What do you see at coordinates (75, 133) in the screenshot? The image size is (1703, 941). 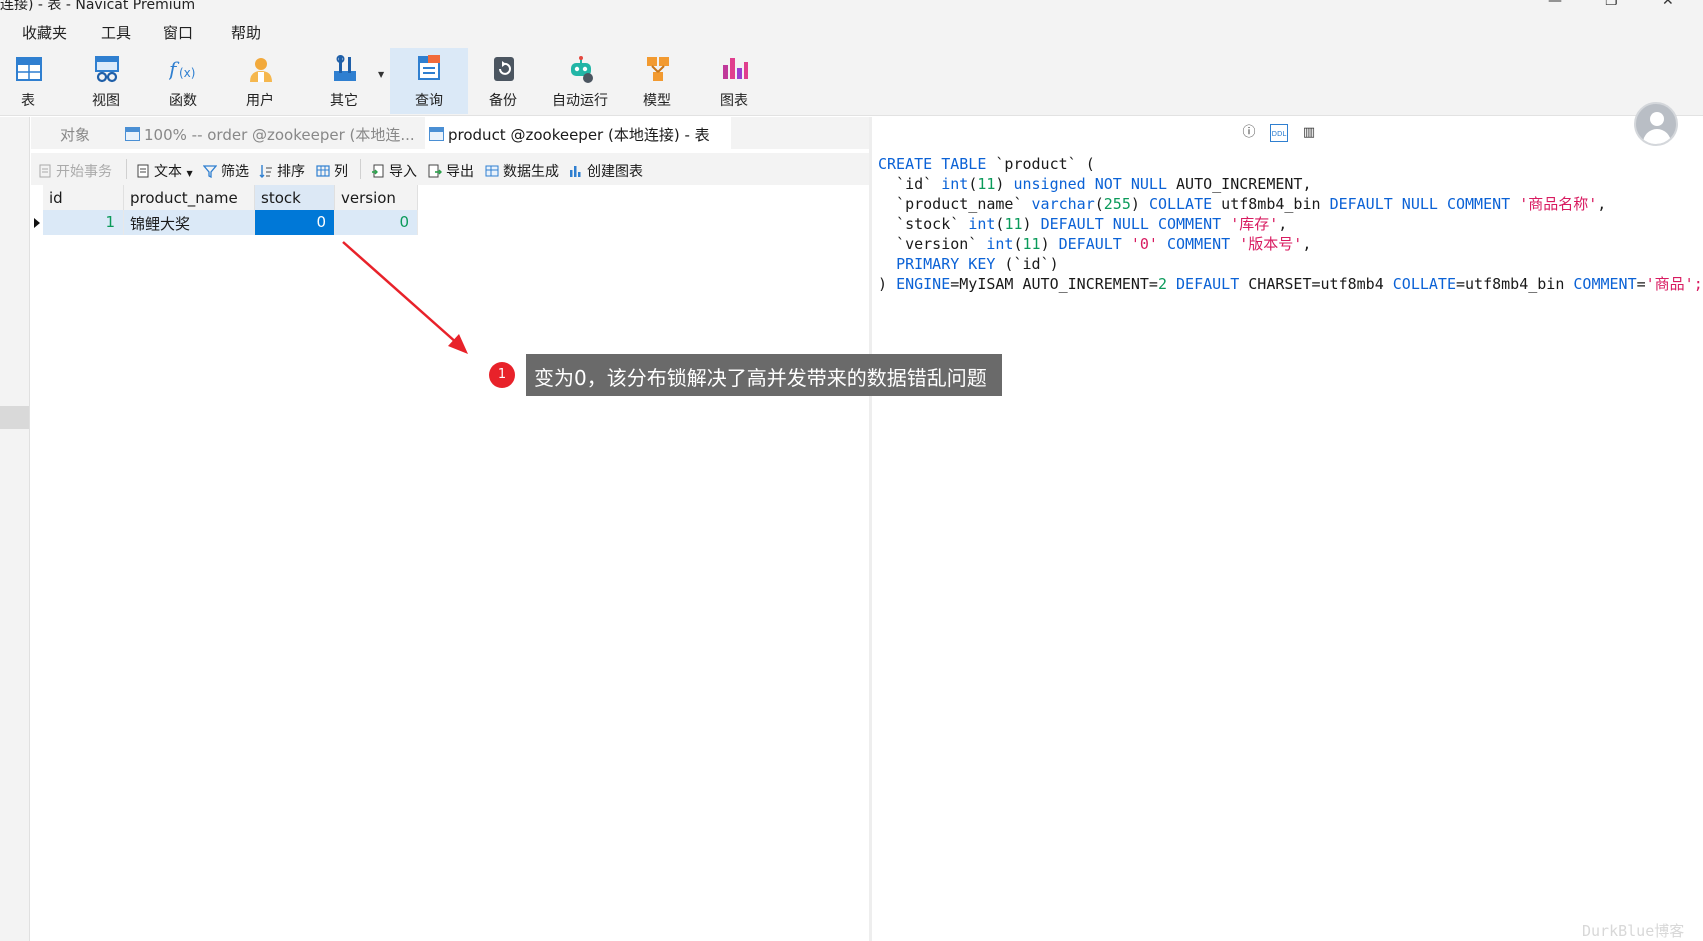 I see `tab-objects: 对象` at bounding box center [75, 133].